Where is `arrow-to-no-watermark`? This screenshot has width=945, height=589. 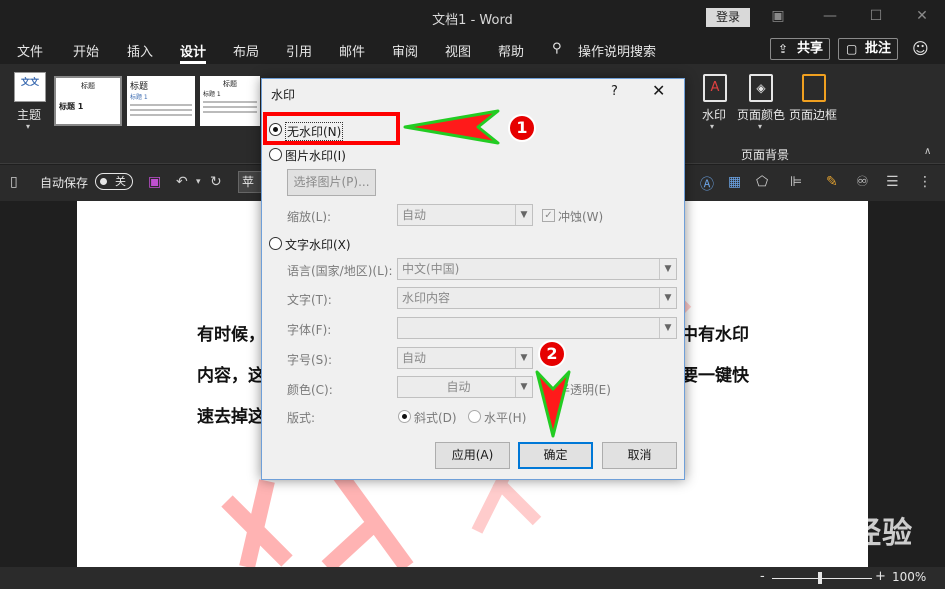 arrow-to-no-watermark is located at coordinates (451, 127).